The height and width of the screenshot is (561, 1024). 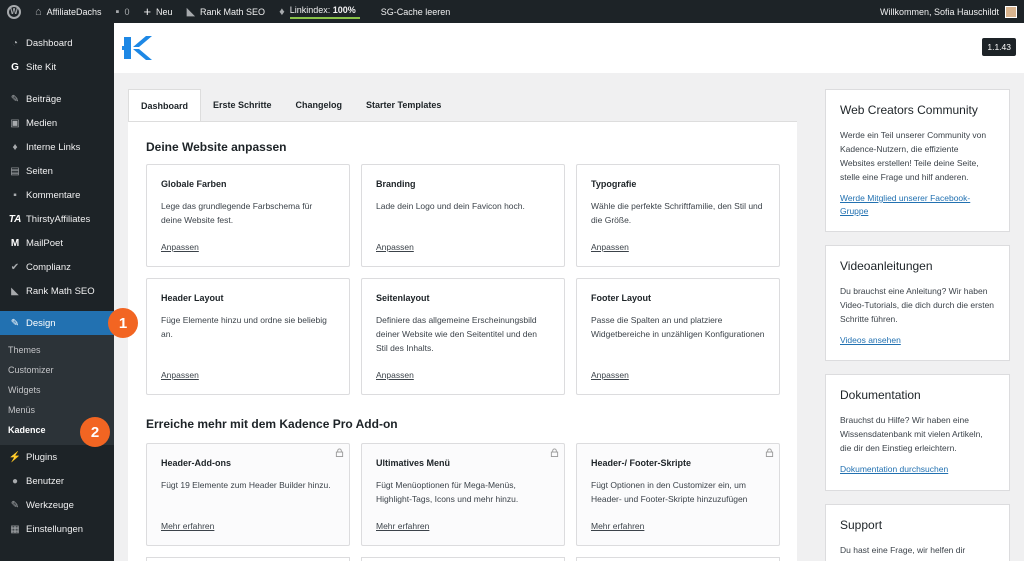 I want to click on rankmath-link: ◣ Rank Math SEO, so click(x=226, y=11).